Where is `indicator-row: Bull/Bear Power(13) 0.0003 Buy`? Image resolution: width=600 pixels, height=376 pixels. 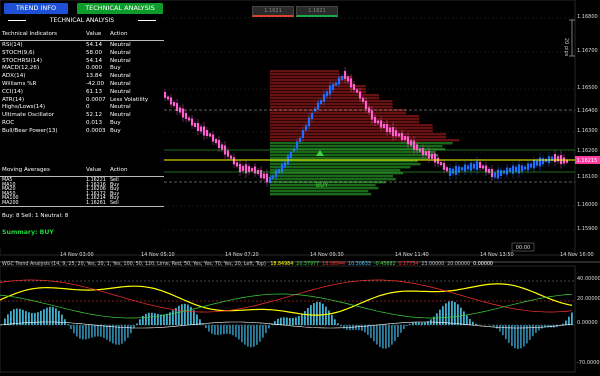
indicator-row: Bull/Bear Power(13) 0.0003 Buy is located at coordinates (82, 132).